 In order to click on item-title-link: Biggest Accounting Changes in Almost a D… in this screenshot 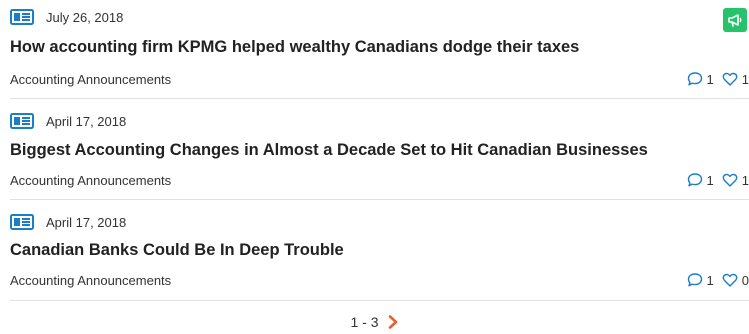, I will do `click(329, 150)`.